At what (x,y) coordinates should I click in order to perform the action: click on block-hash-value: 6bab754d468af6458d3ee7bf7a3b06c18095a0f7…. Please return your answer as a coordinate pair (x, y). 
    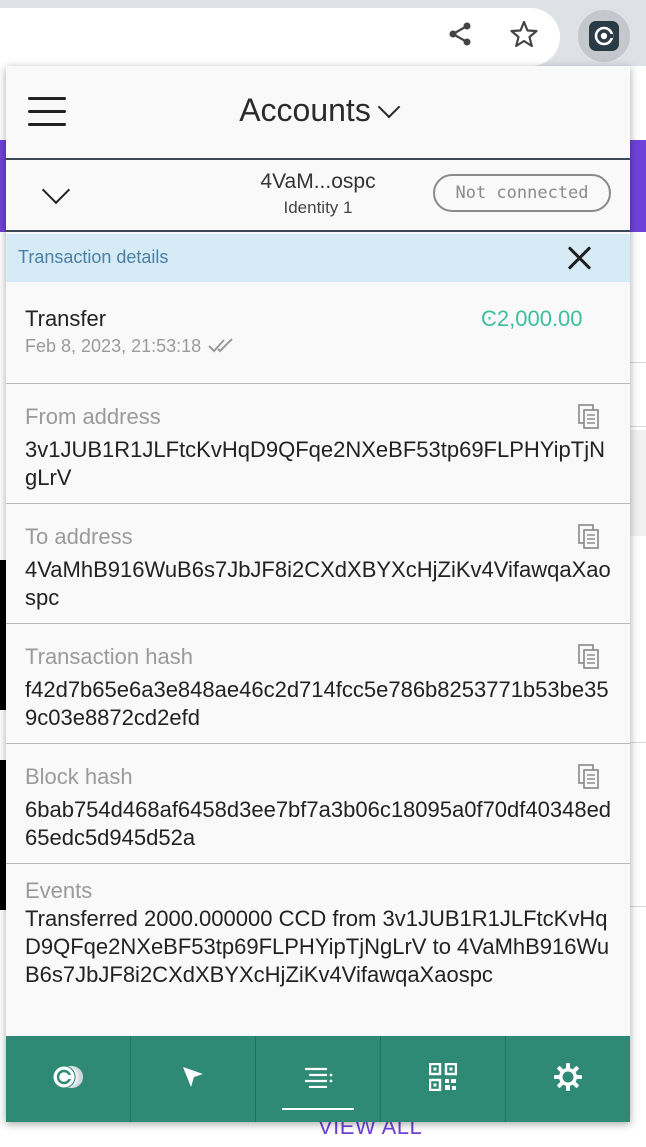
    Looking at the image, I should click on (318, 823).